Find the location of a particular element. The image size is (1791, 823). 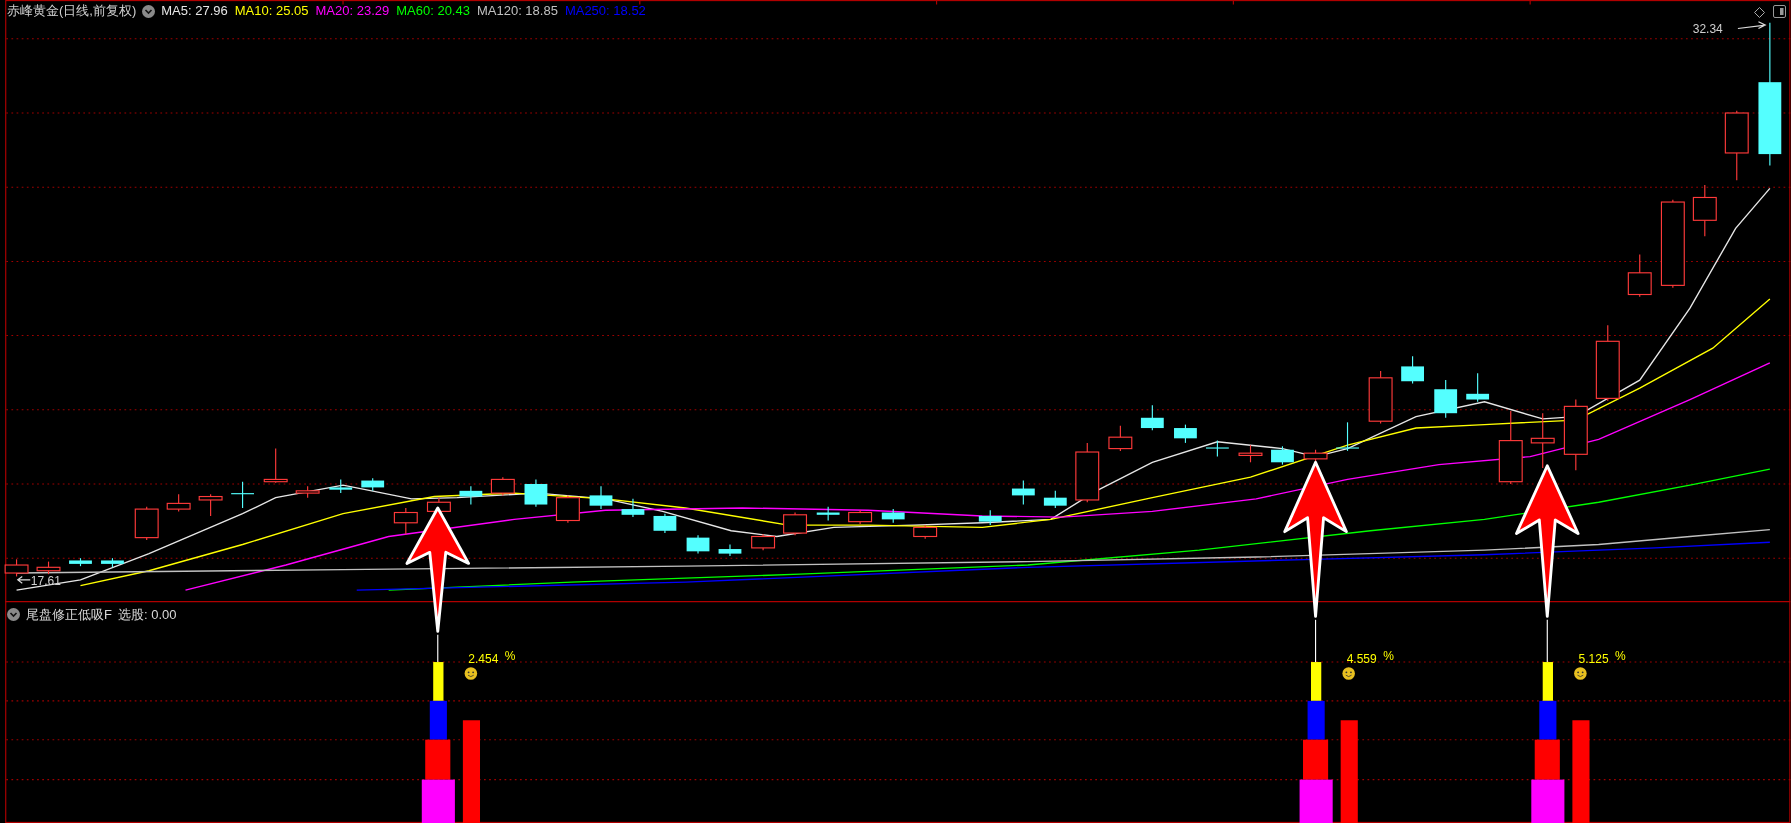

indicator-reading: 选股: 0.00 is located at coordinates (147, 615).